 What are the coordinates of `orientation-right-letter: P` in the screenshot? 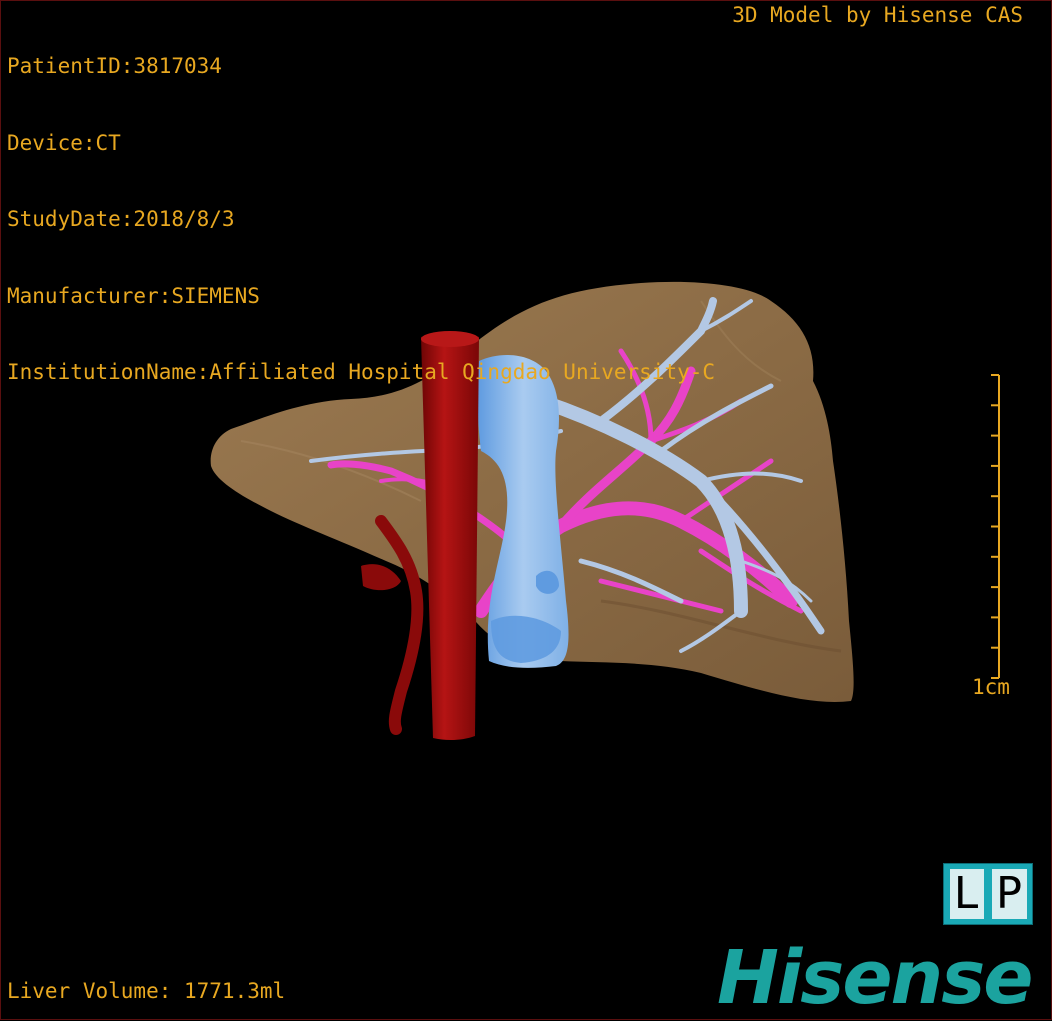 It's located at (1009, 894).